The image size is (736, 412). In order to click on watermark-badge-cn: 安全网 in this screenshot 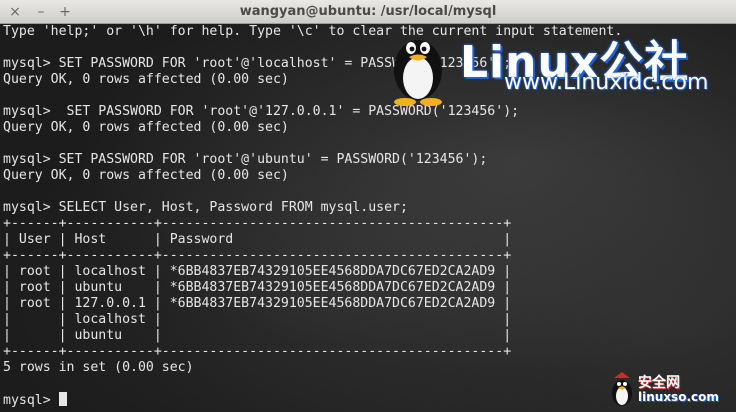, I will do `click(659, 383)`.